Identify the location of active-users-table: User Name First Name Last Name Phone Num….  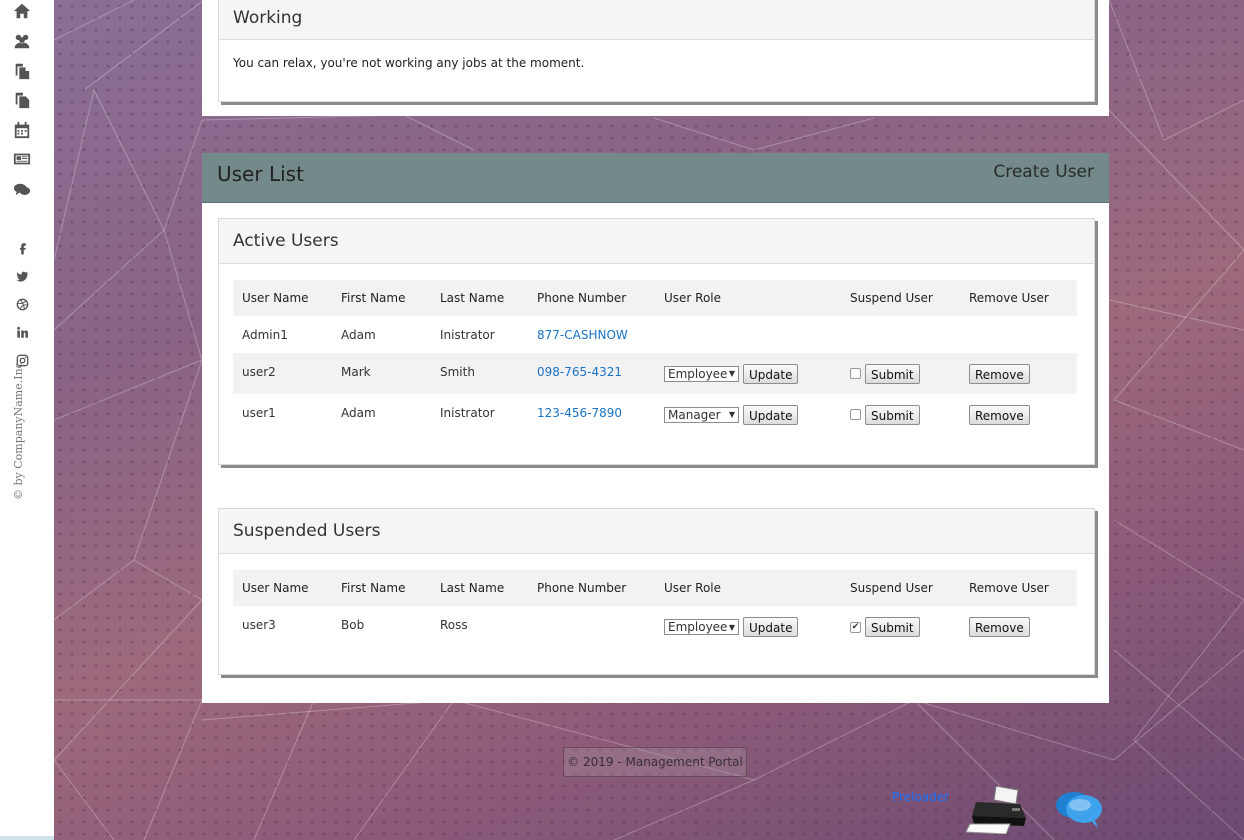
(655, 357).